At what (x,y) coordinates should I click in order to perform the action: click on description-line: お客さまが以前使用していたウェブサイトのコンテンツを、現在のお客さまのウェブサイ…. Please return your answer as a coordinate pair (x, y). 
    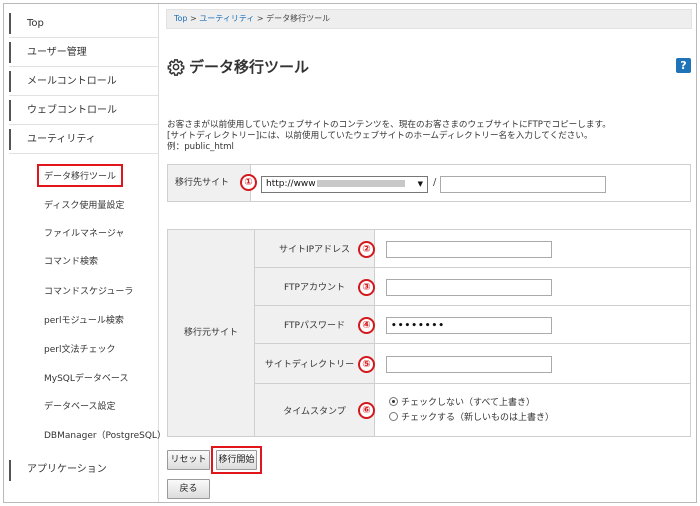
    Looking at the image, I should click on (389, 125).